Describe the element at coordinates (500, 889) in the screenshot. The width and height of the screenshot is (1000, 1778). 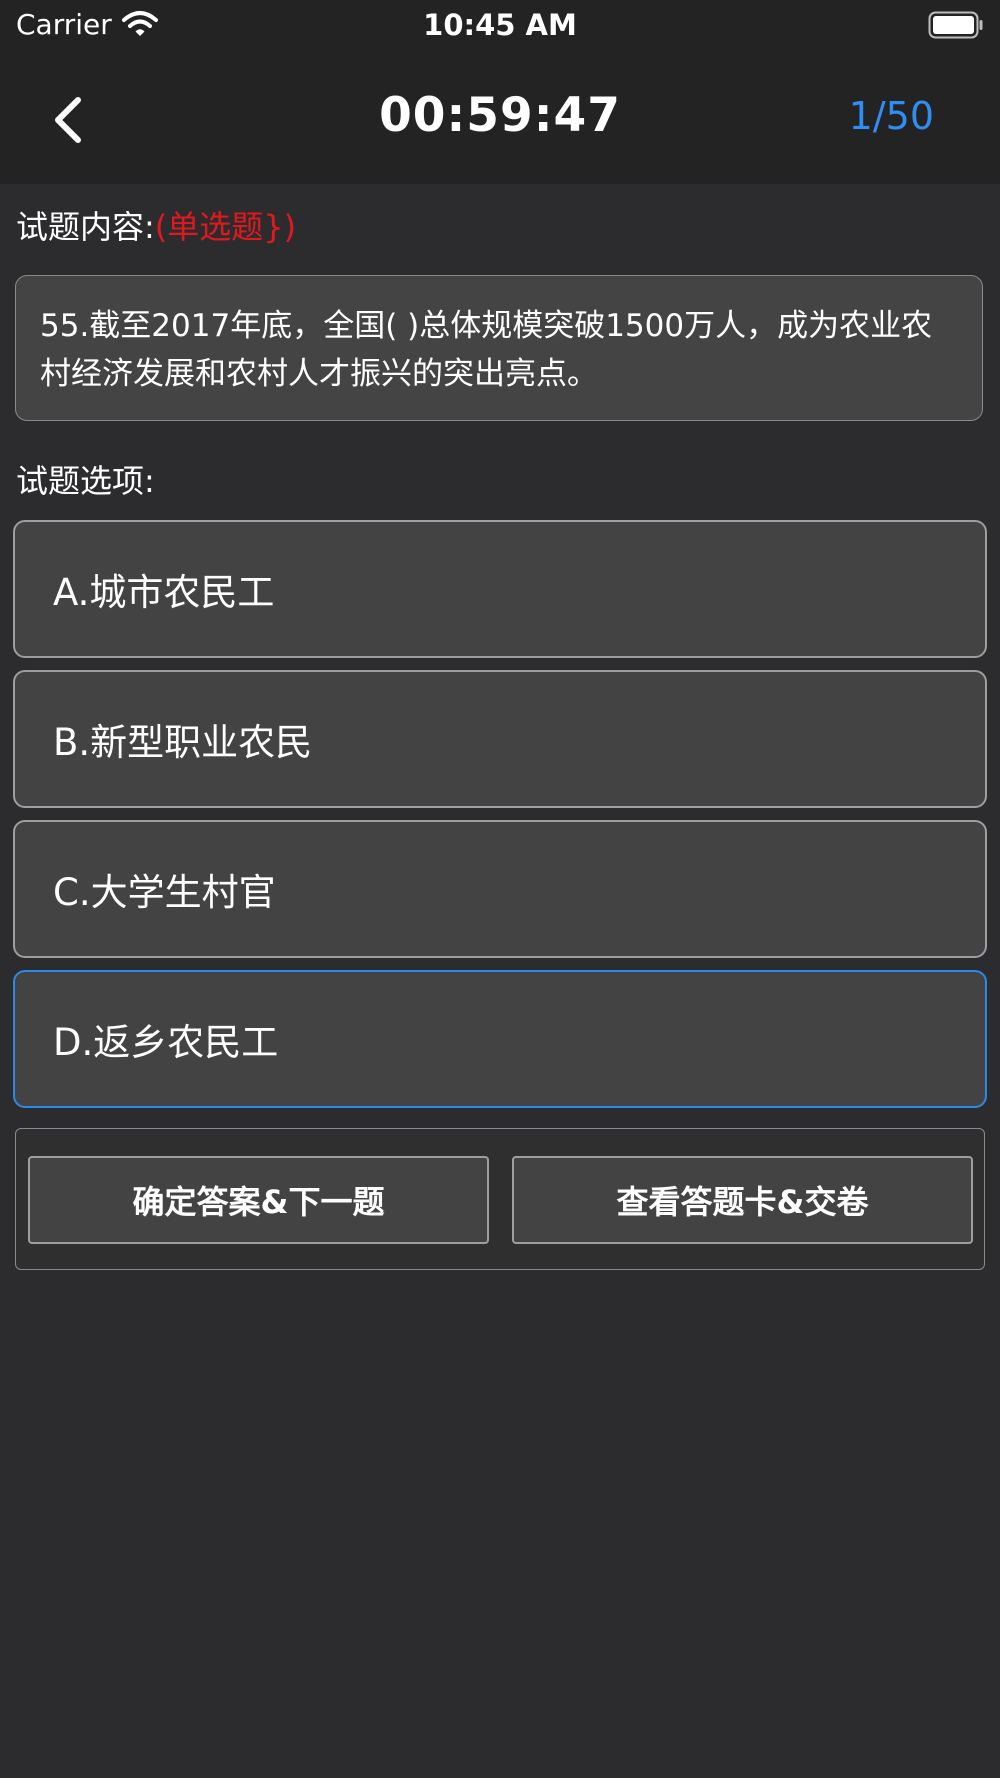
I see `option-c: C.大学生村官` at that location.